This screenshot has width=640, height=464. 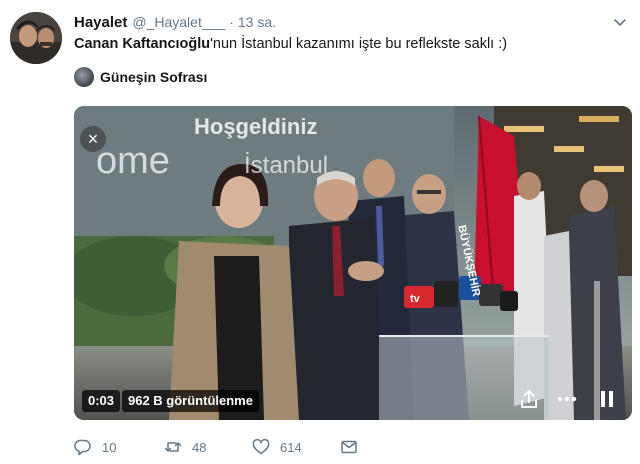 What do you see at coordinates (567, 399) in the screenshot?
I see `more-icon` at bounding box center [567, 399].